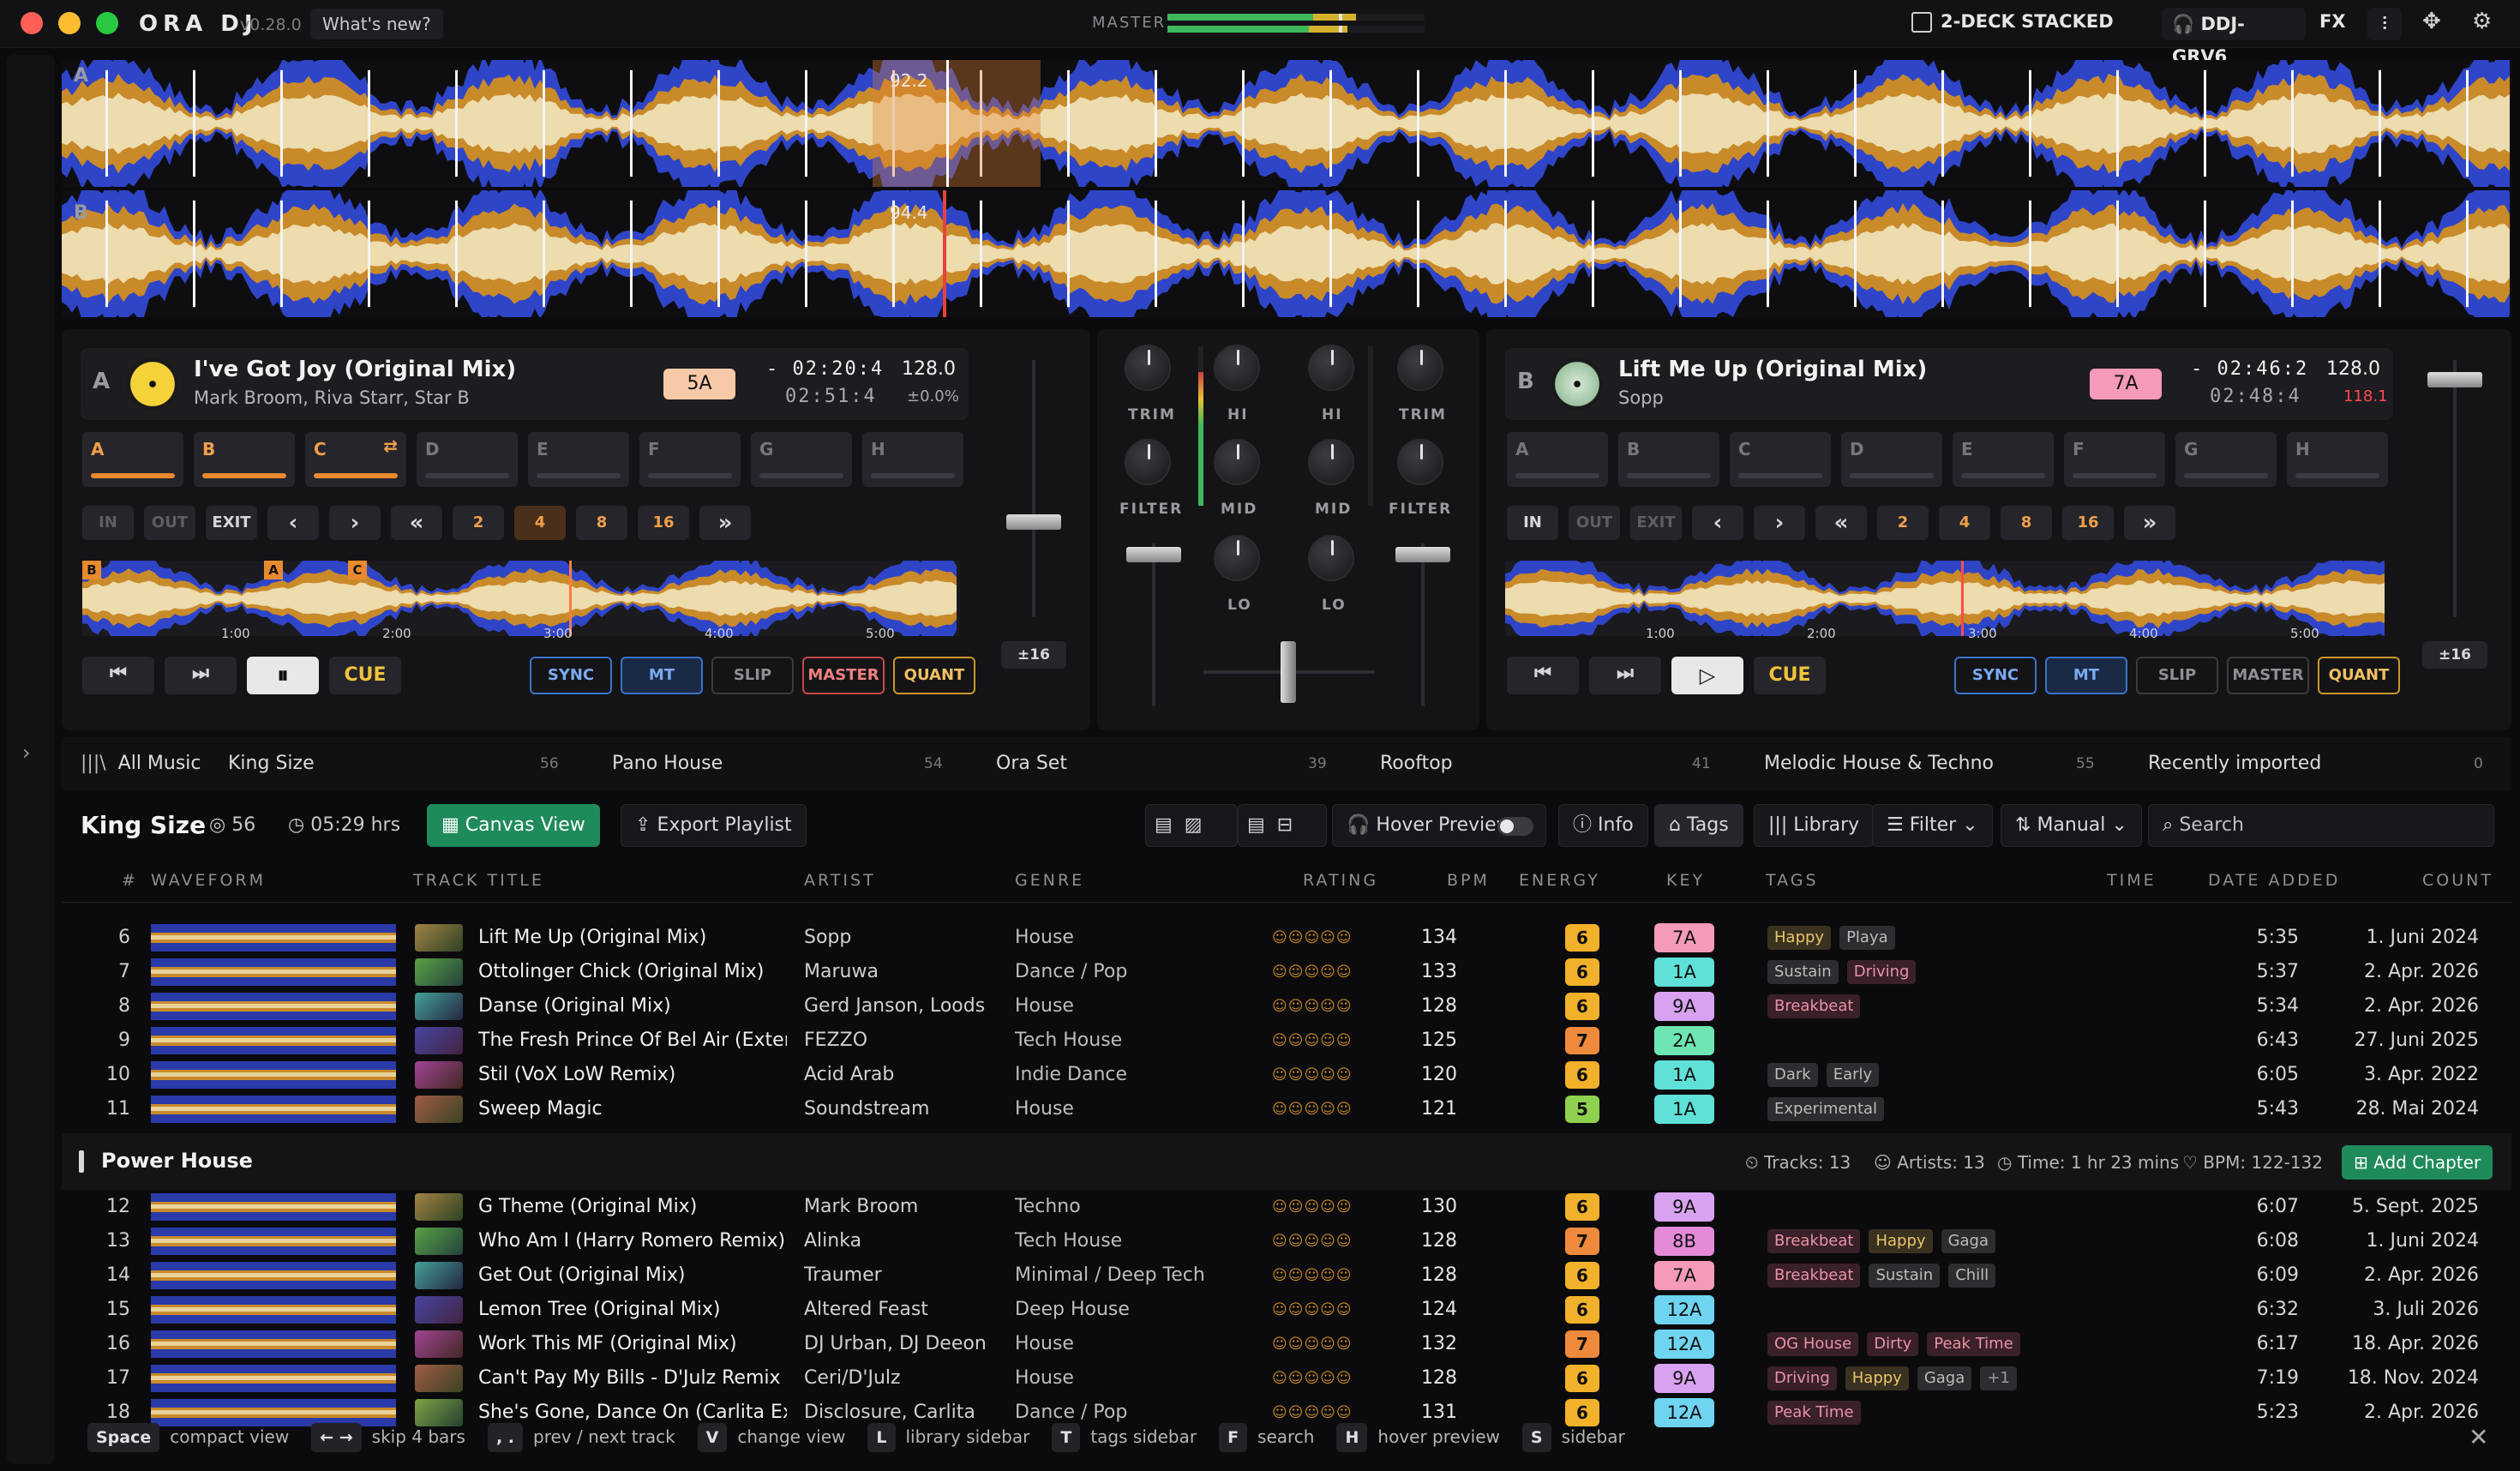  Describe the element at coordinates (1423, 629) in the screenshot. I see `channel-fader-b` at that location.